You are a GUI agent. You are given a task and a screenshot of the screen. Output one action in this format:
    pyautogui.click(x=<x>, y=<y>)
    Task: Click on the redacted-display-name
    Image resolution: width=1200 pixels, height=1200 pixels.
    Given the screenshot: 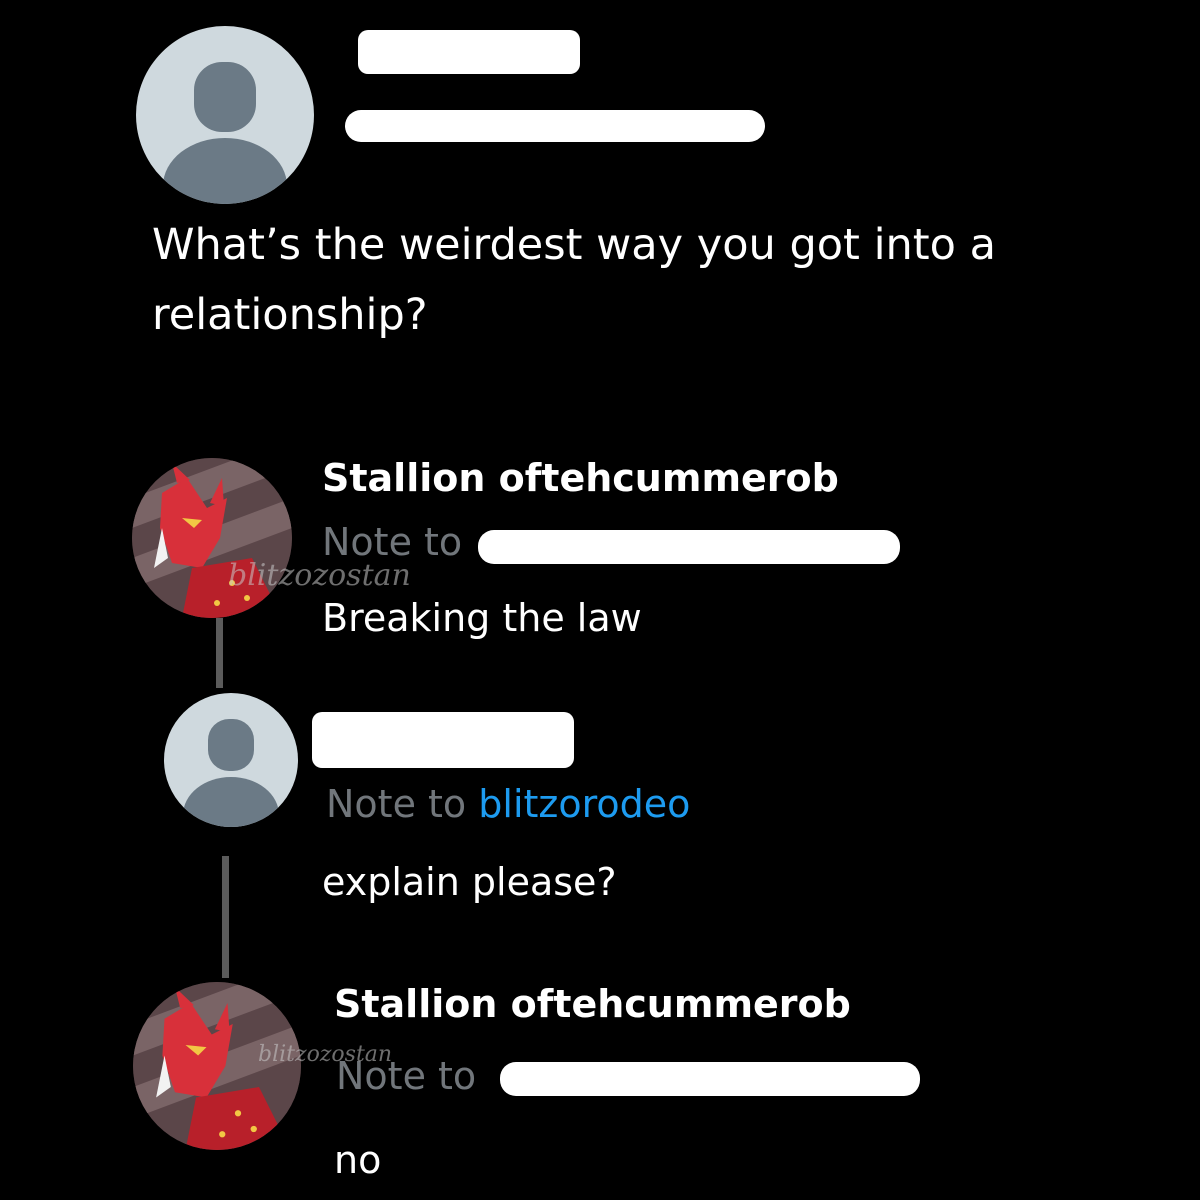 What is the action you would take?
    pyautogui.click(x=469, y=52)
    